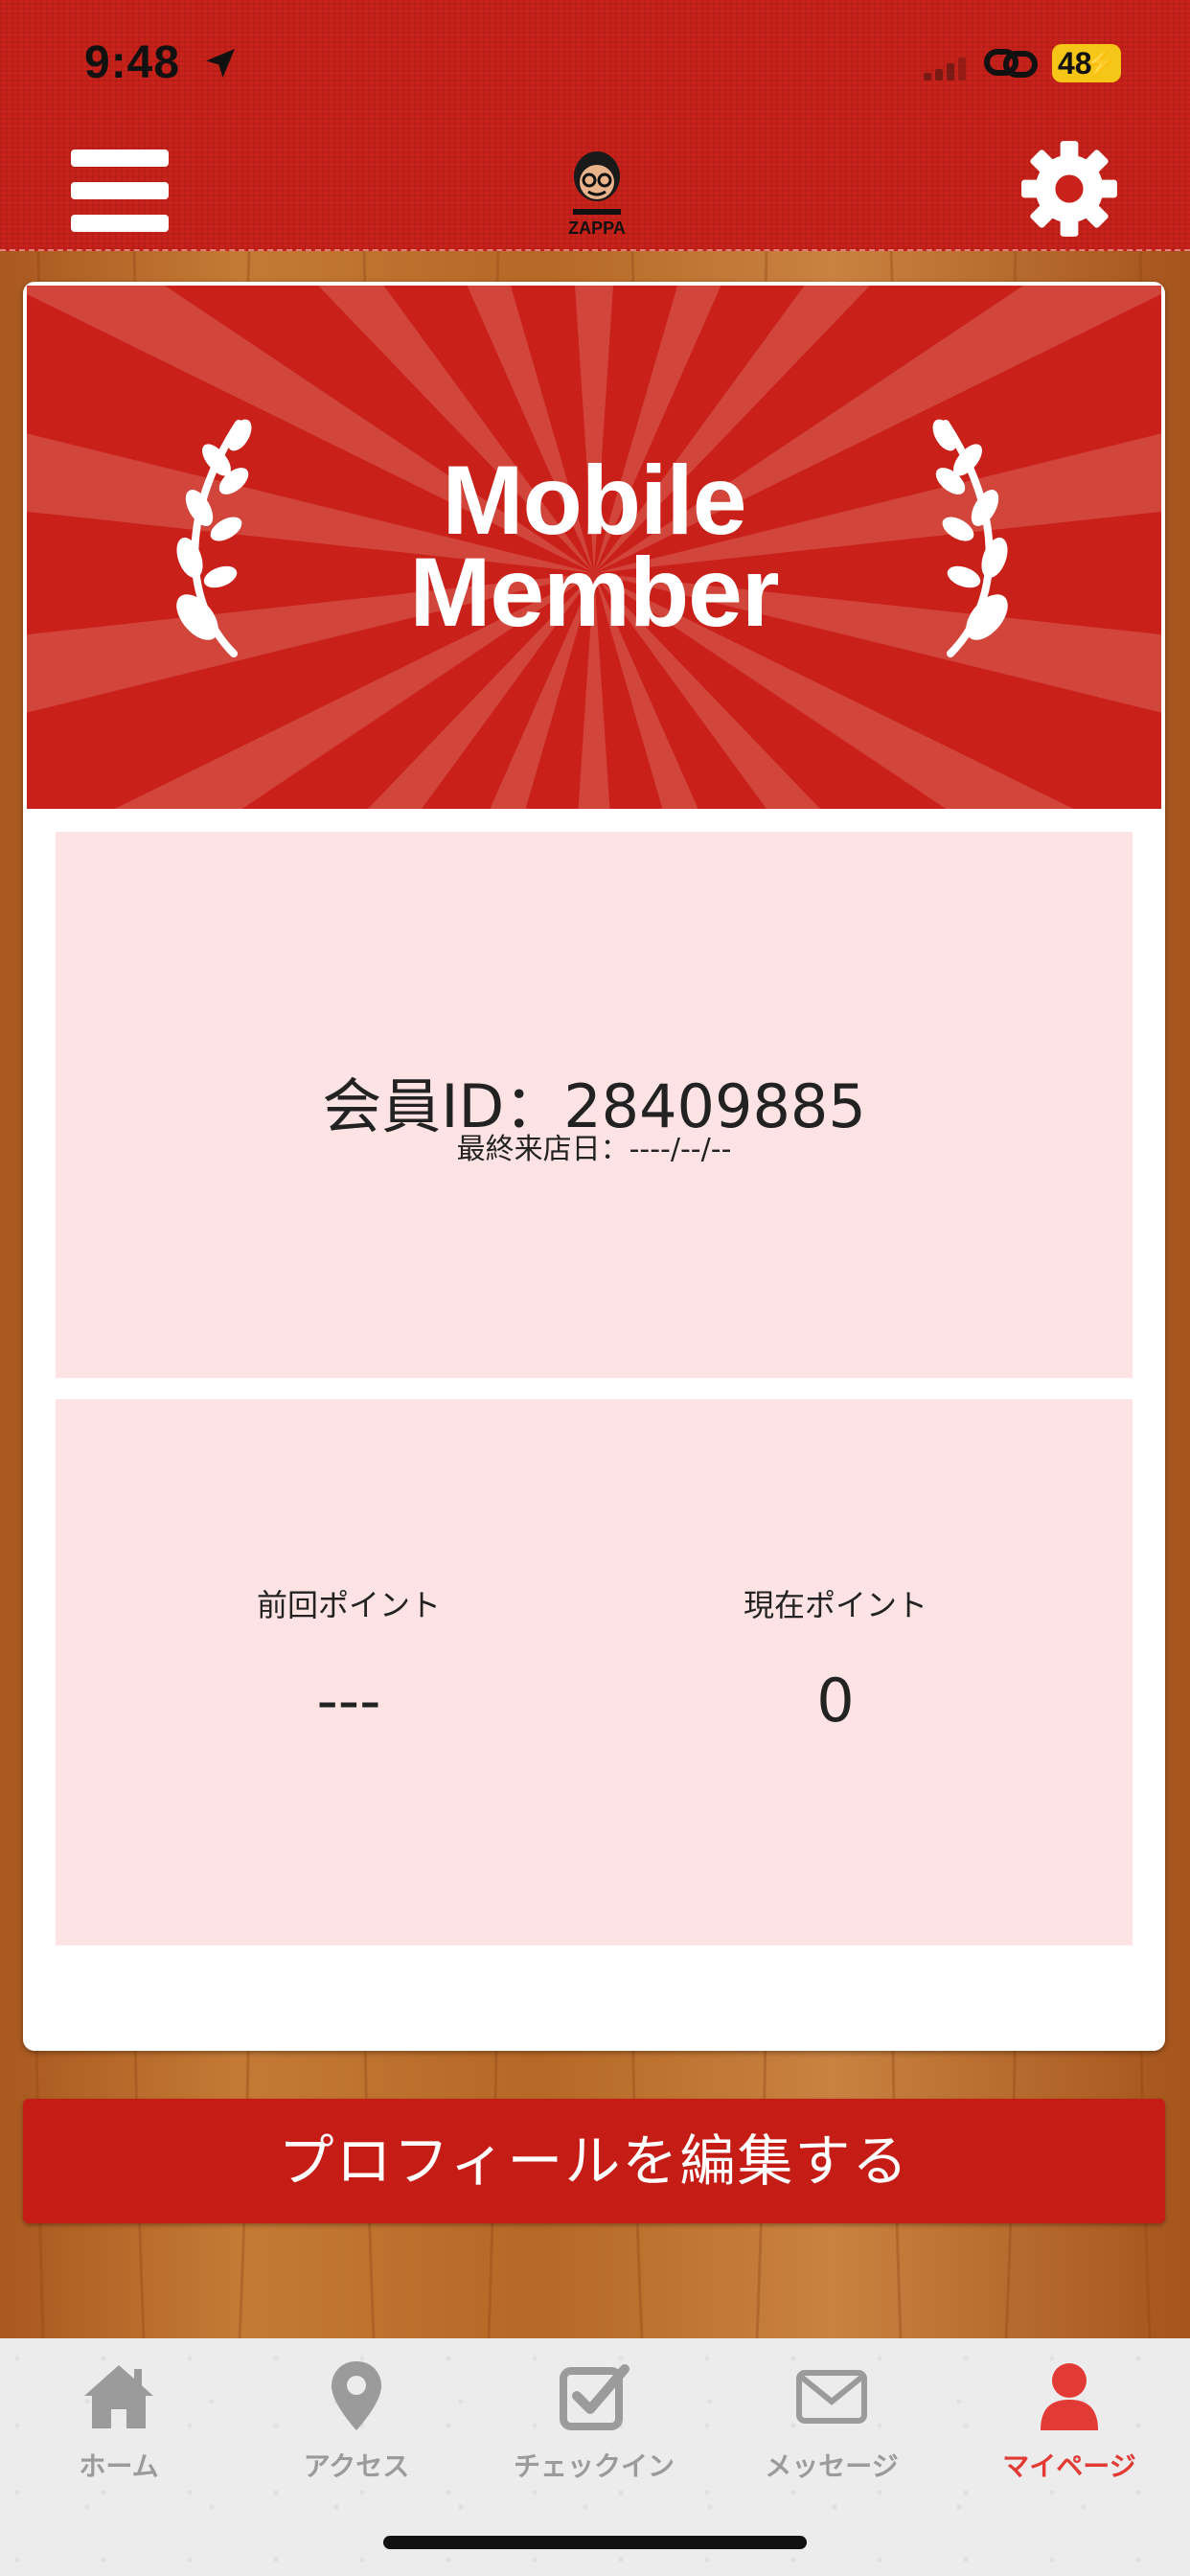 The height and width of the screenshot is (2576, 1190). What do you see at coordinates (836, 1701) in the screenshot?
I see `current-points-value: 0` at bounding box center [836, 1701].